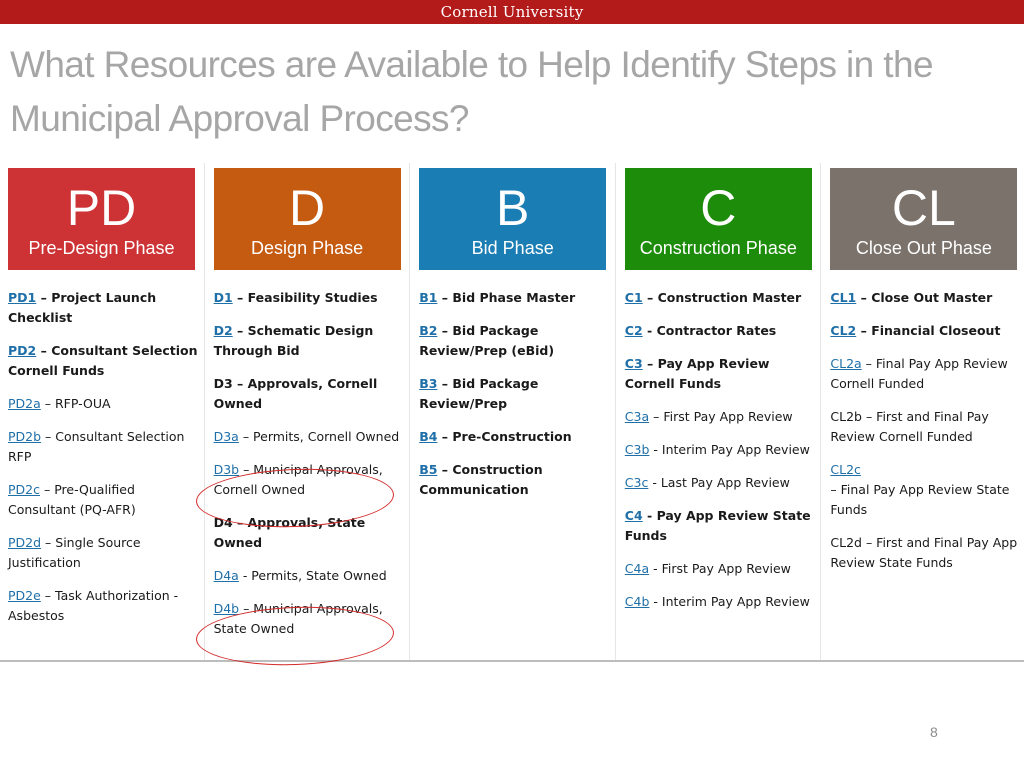 The width and height of the screenshot is (1024, 768). I want to click on resource-link-c3: C3, so click(634, 363).